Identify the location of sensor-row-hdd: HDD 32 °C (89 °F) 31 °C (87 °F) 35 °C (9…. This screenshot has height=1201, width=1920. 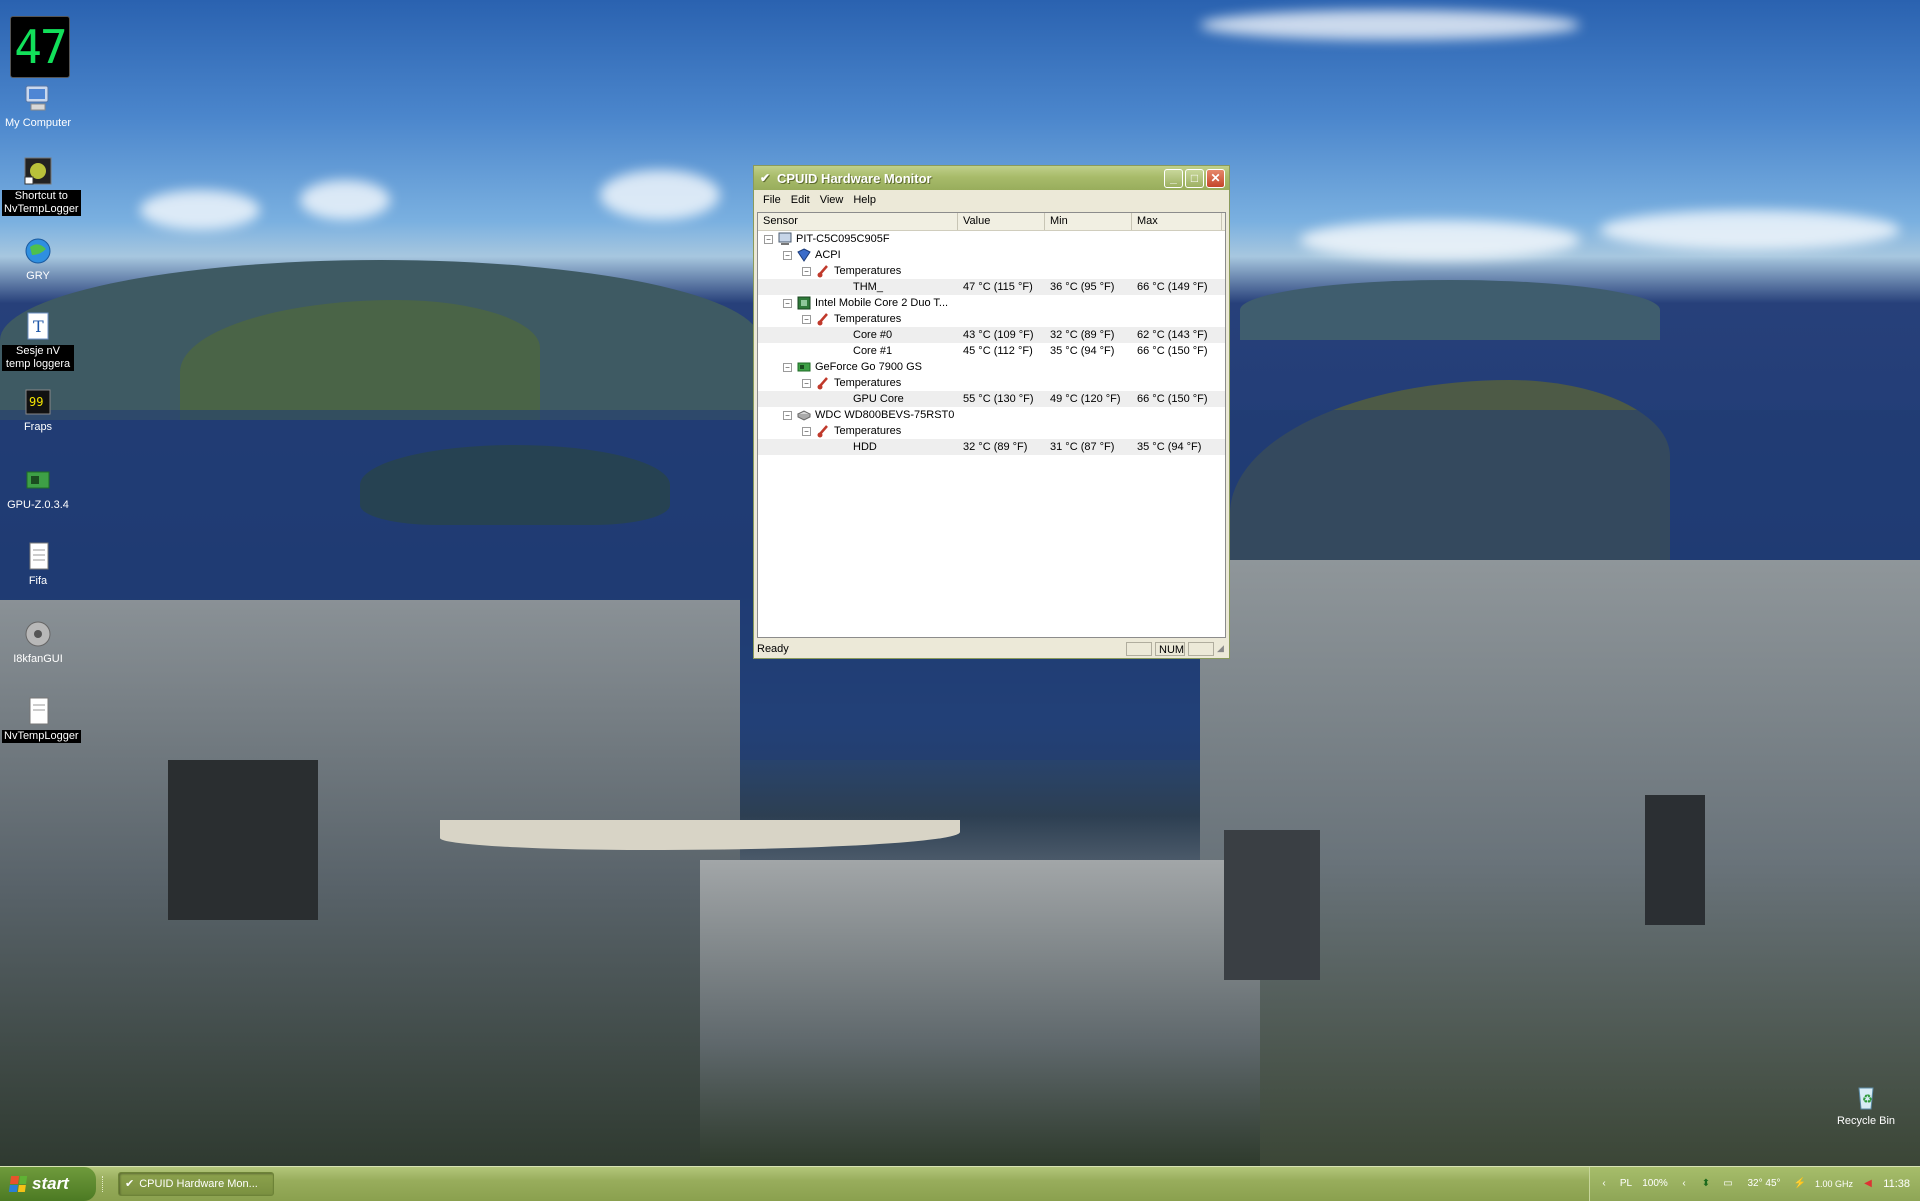
(991, 447).